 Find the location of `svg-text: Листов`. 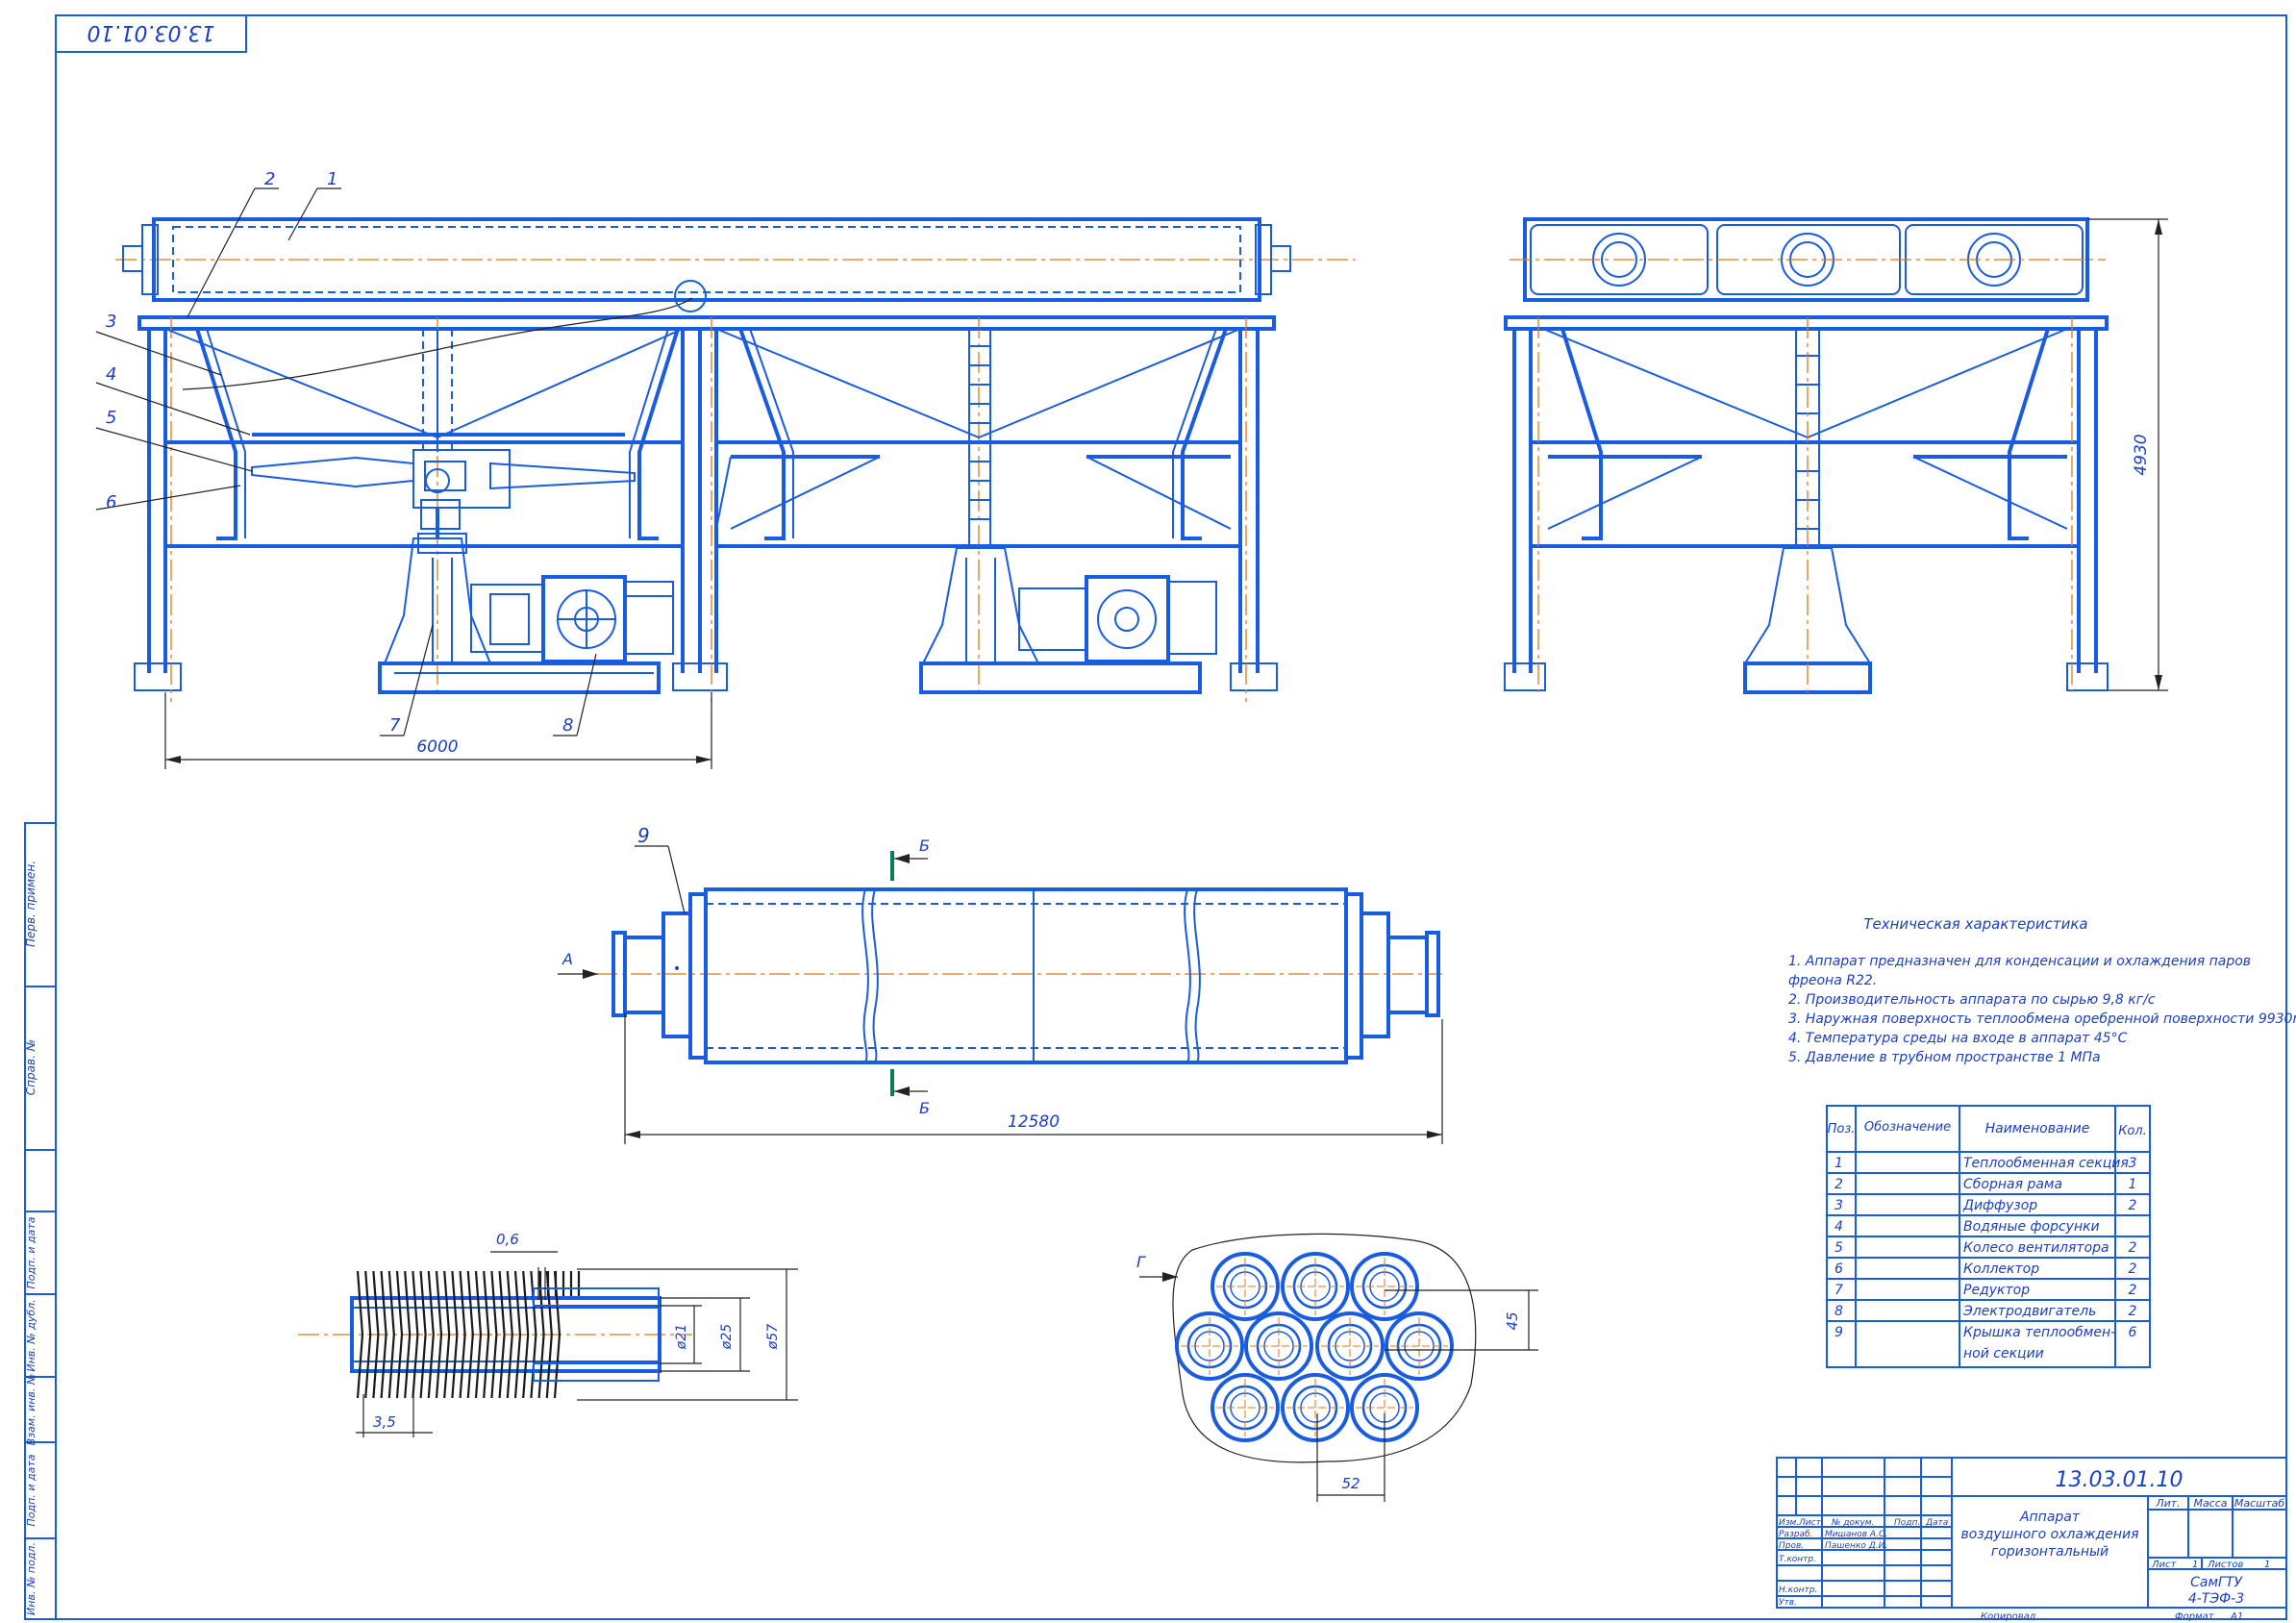

svg-text: Листов is located at coordinates (2225, 1565).